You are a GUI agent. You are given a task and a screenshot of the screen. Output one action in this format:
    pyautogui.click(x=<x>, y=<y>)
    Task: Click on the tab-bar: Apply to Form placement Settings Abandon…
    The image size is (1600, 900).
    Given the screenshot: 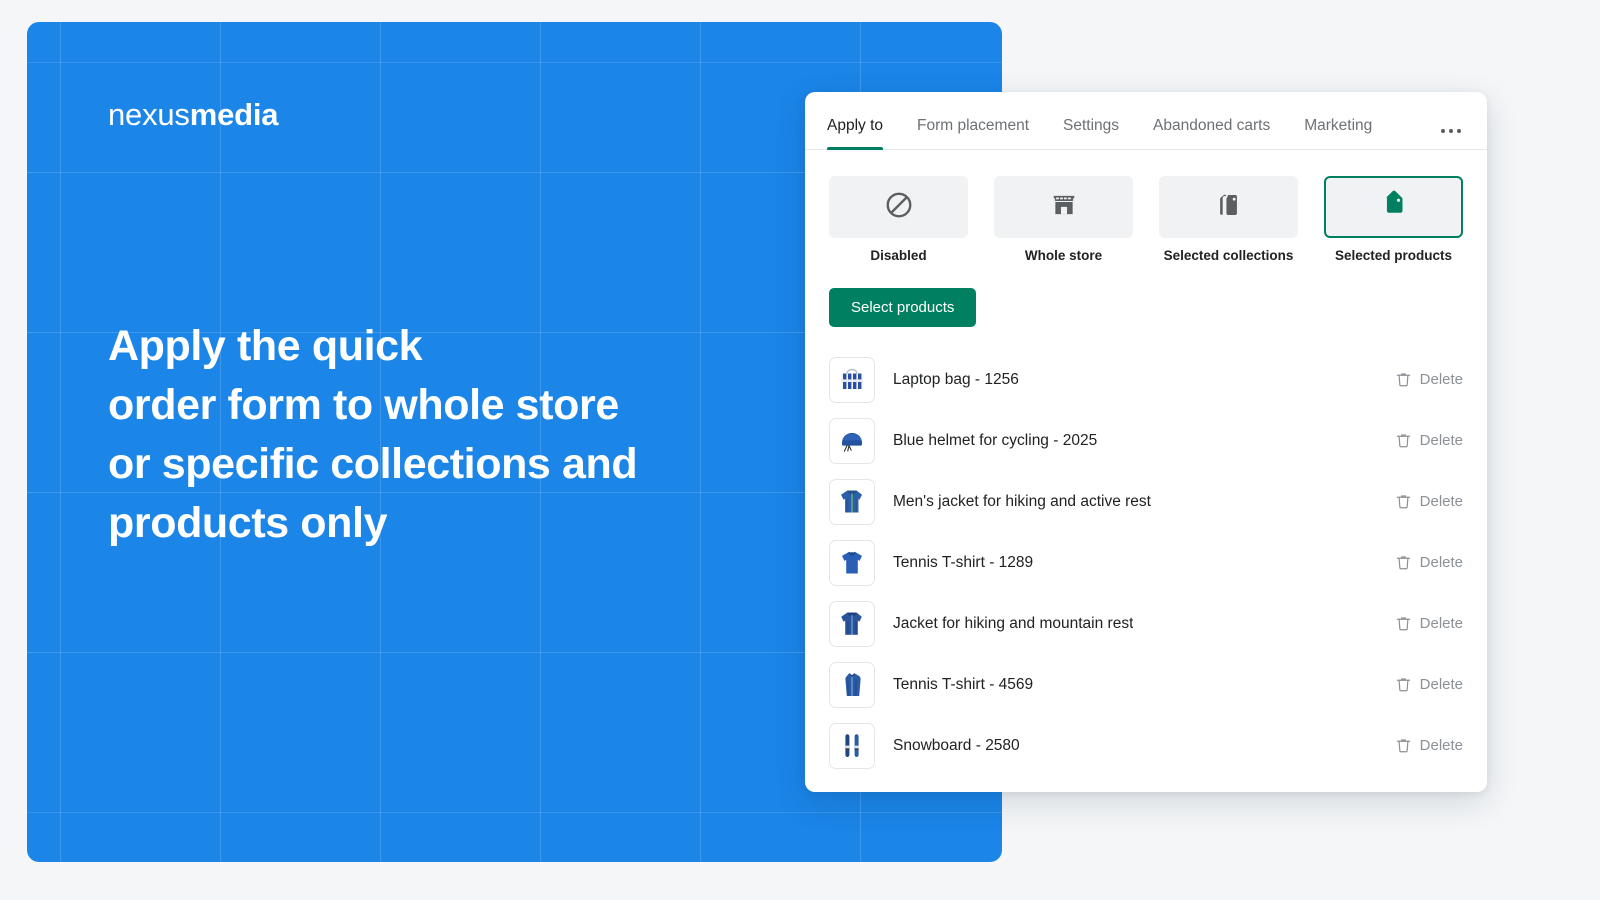 What is the action you would take?
    pyautogui.click(x=1146, y=121)
    